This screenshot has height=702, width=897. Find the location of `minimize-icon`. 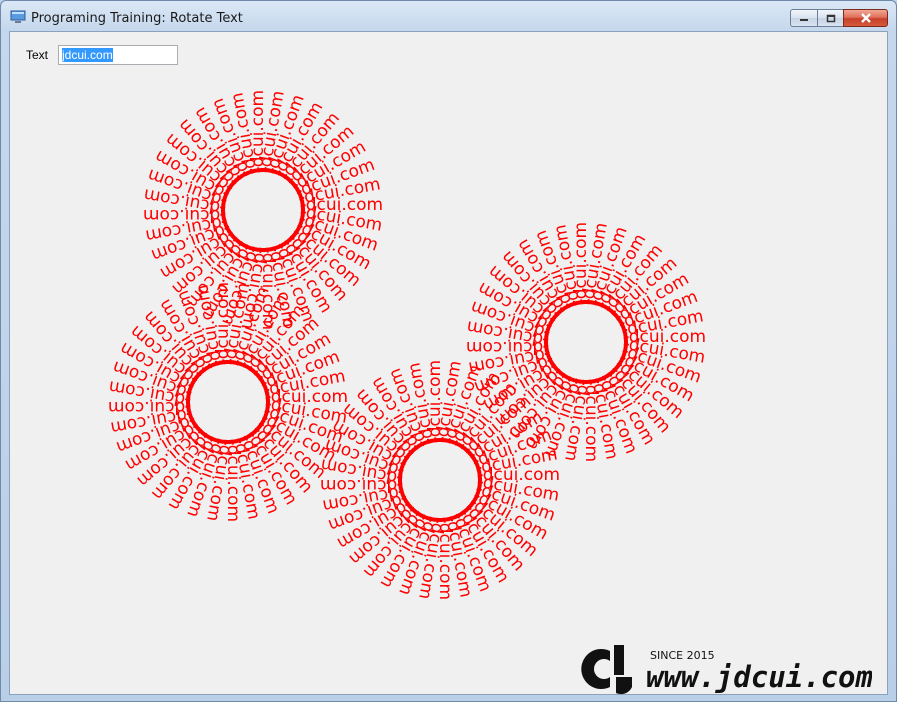

minimize-icon is located at coordinates (804, 20).